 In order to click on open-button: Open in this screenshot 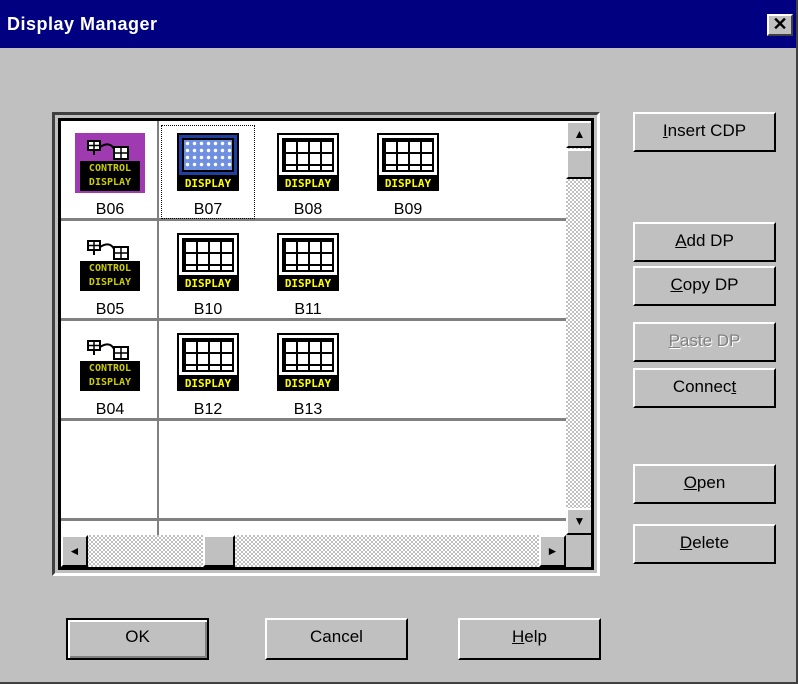, I will do `click(704, 484)`.